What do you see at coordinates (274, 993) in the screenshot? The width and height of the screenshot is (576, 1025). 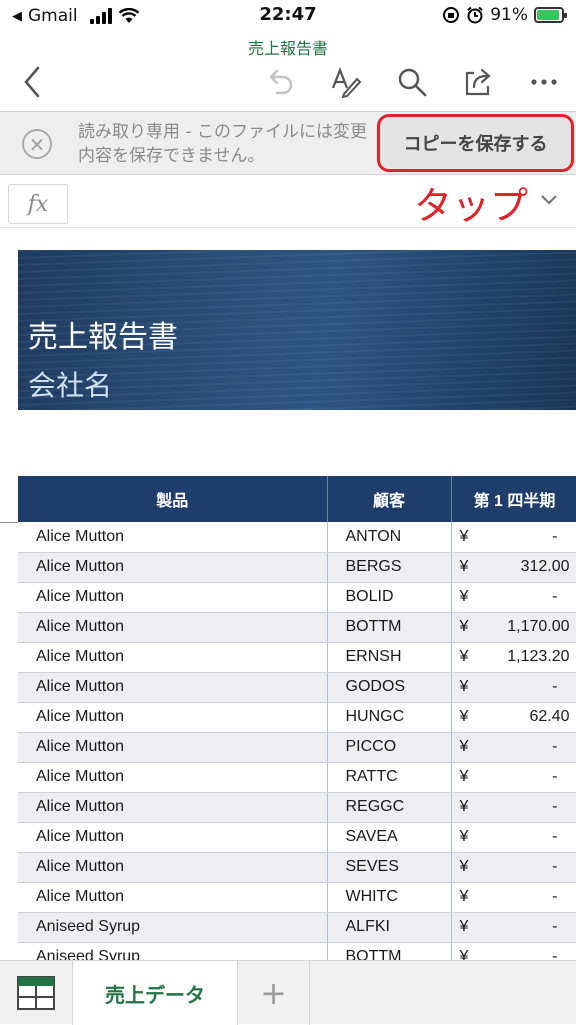 I see `add-sheet-button: +` at bounding box center [274, 993].